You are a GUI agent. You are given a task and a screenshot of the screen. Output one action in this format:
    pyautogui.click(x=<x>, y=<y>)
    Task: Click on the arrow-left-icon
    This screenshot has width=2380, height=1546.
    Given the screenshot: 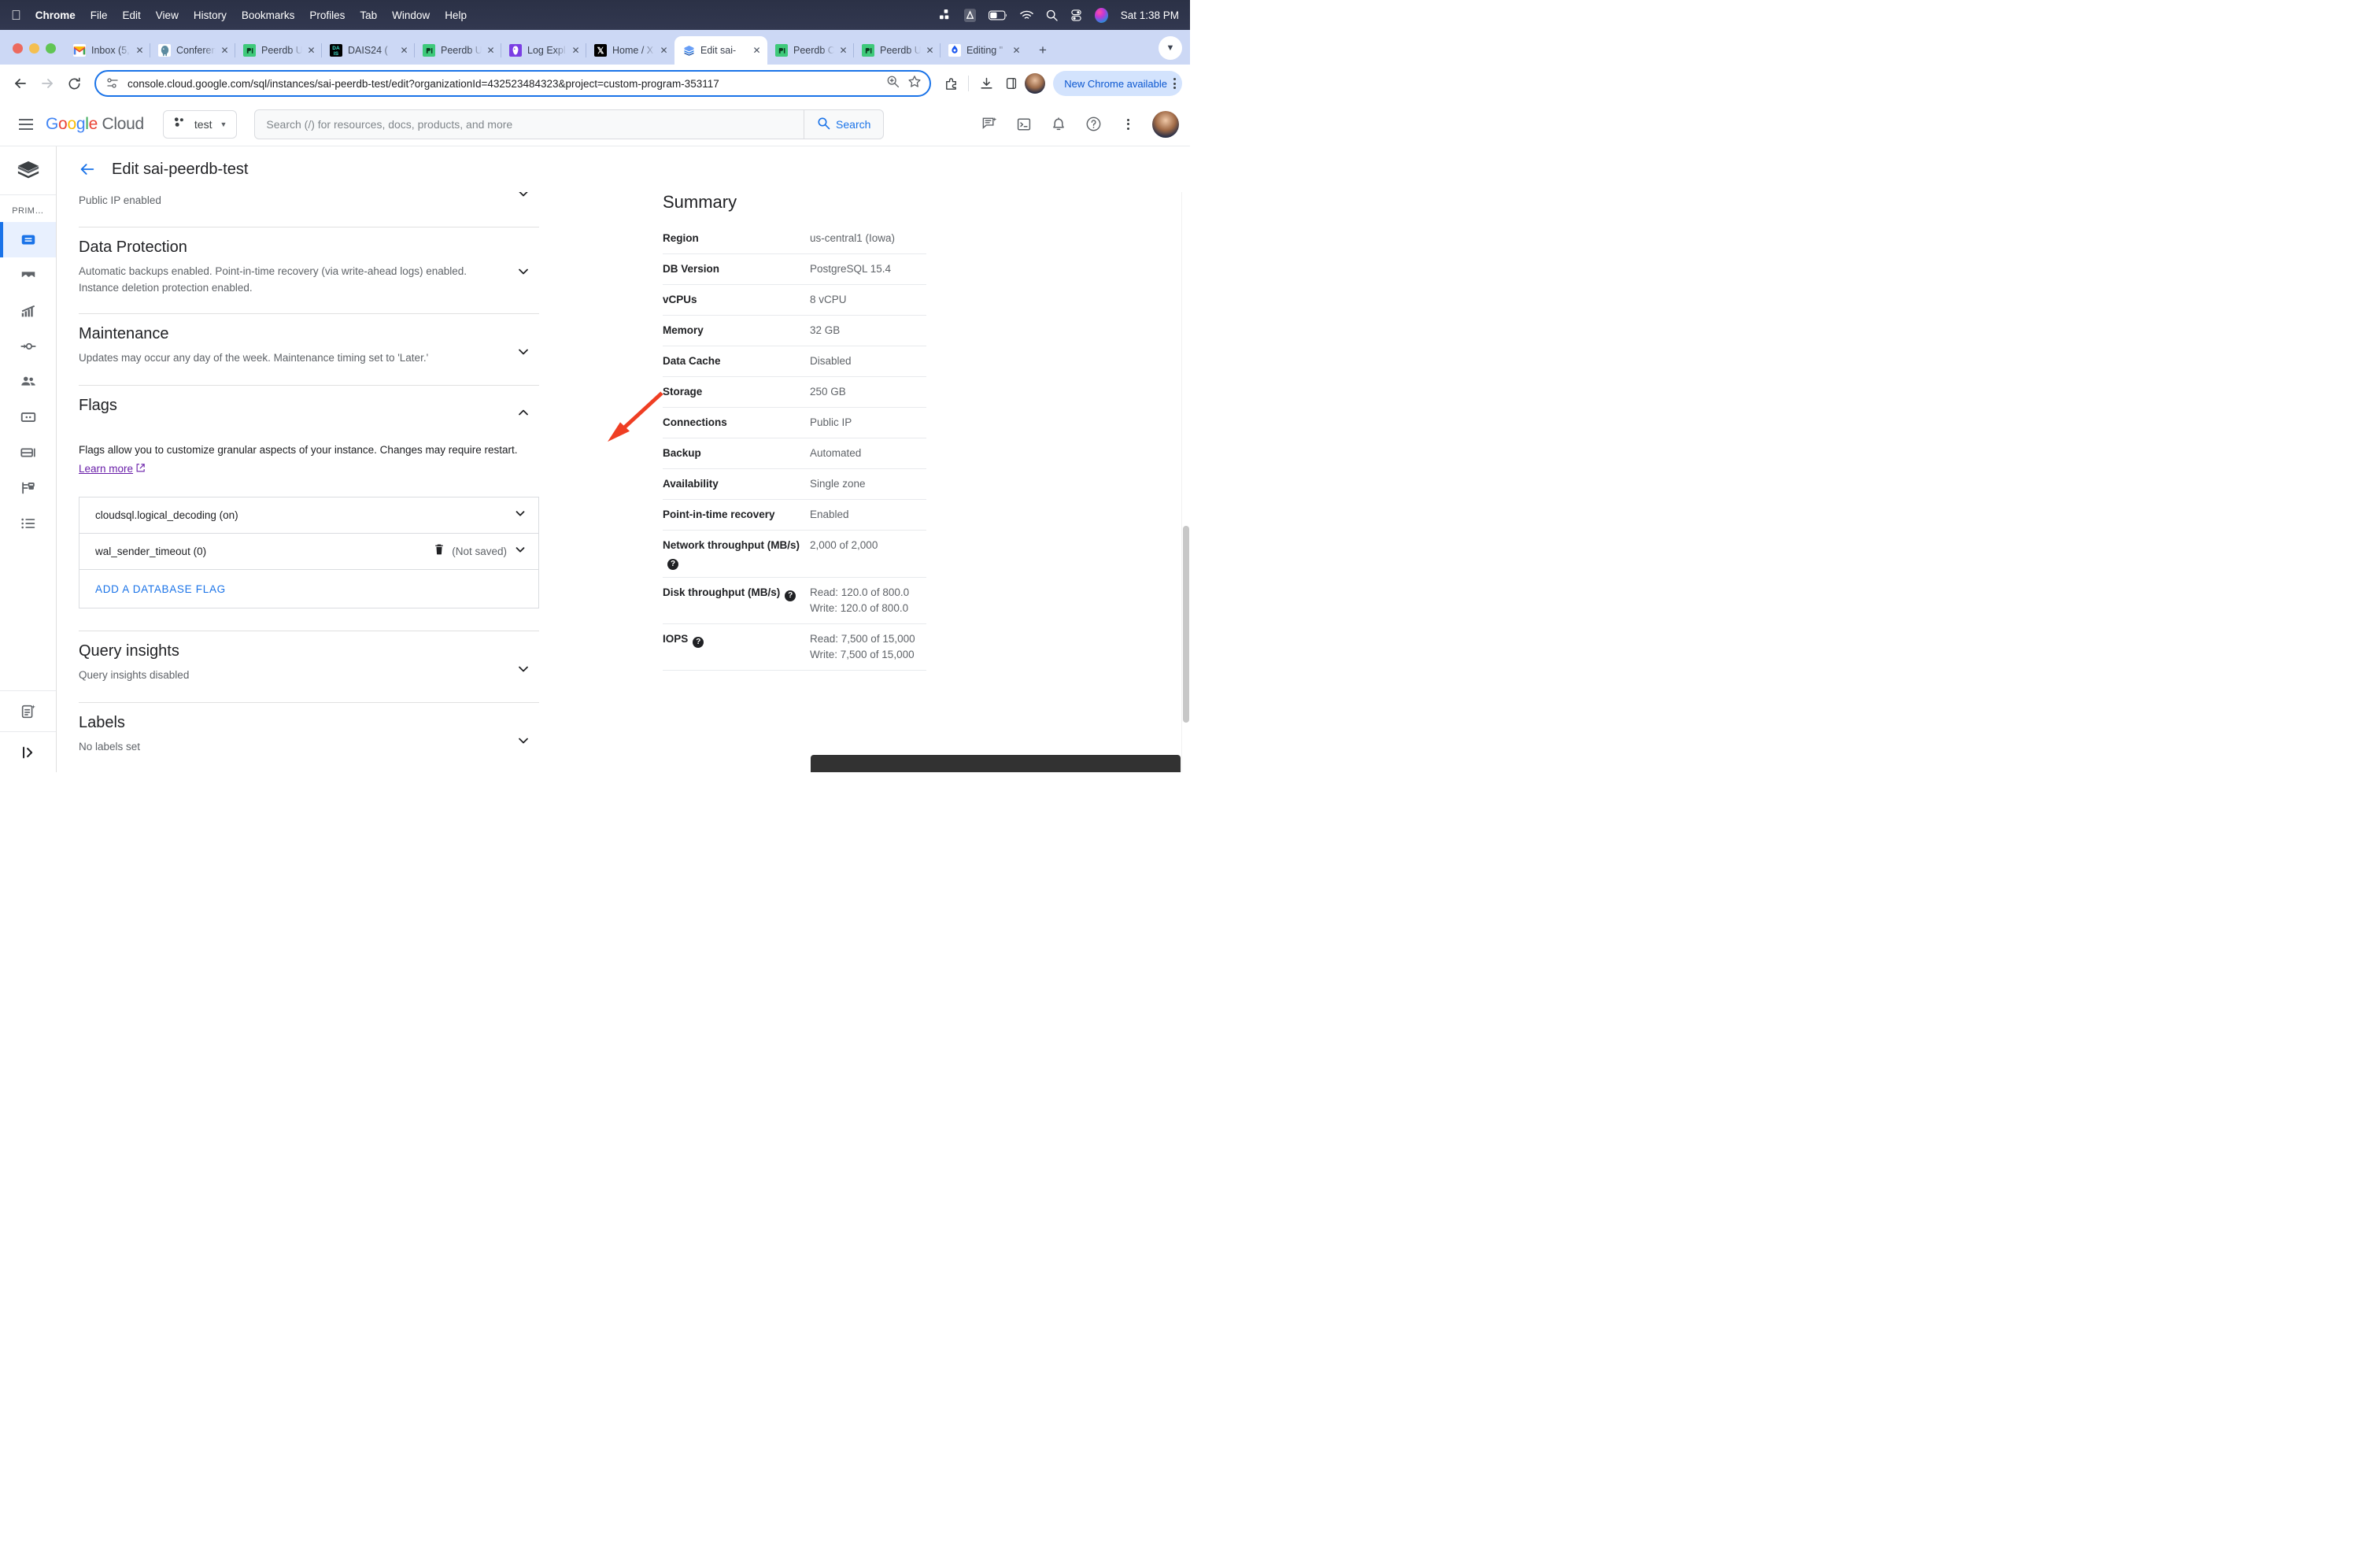 What is the action you would take?
    pyautogui.click(x=87, y=169)
    